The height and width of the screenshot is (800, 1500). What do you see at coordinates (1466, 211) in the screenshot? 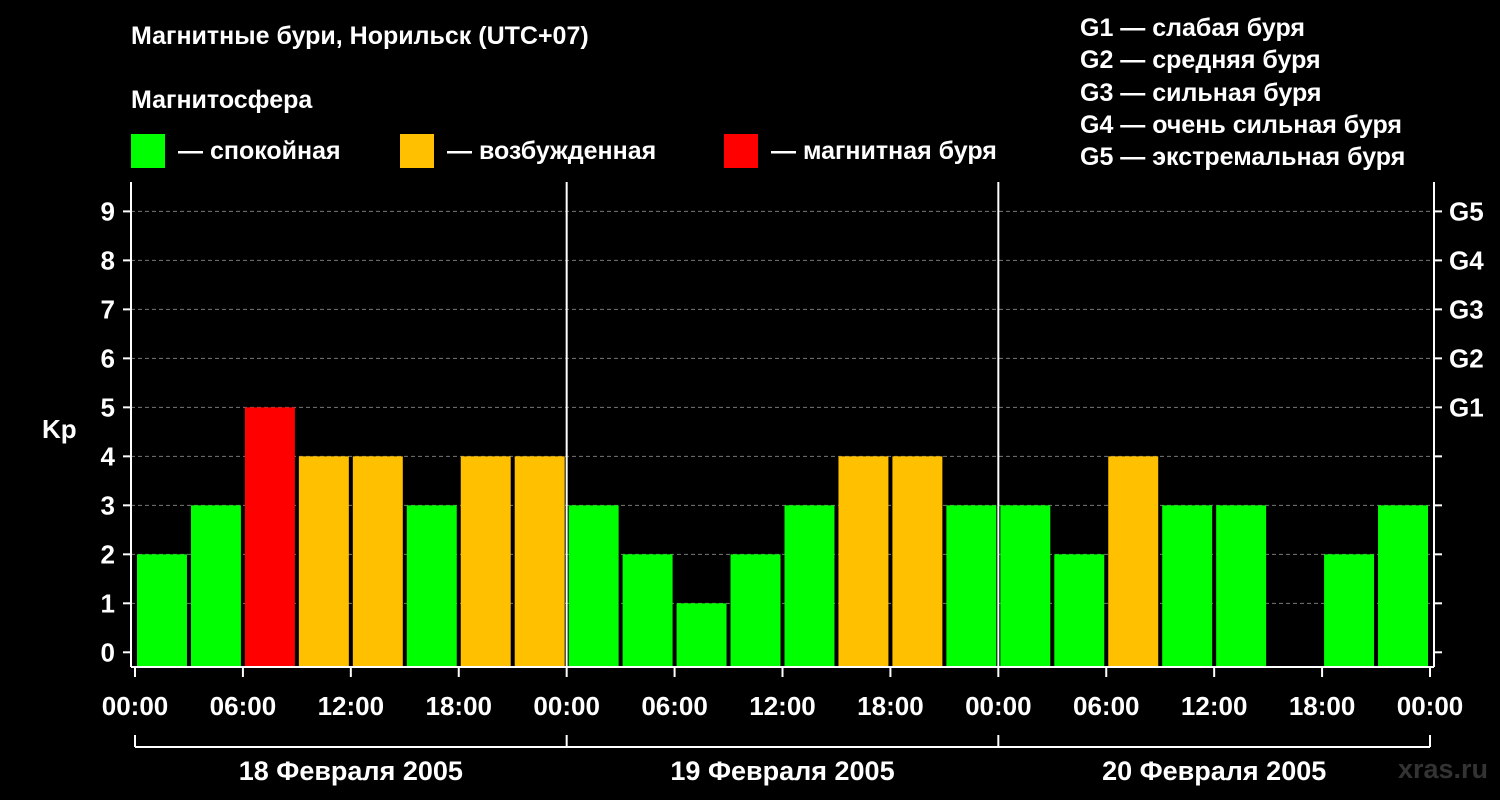
I see `g-level-tick-label: G5` at bounding box center [1466, 211].